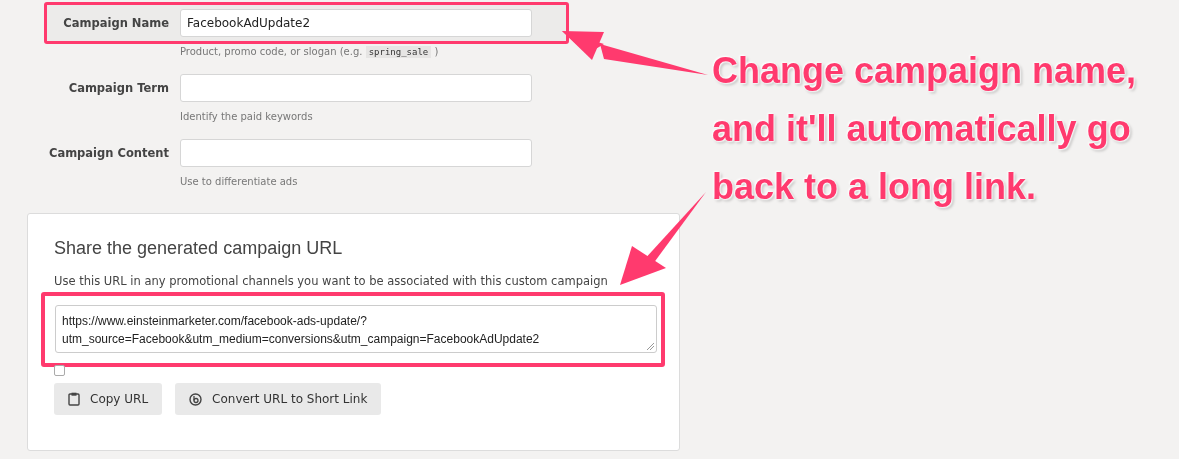 This screenshot has height=459, width=1179. I want to click on hint-text: Use to differentiate ads, so click(239, 182).